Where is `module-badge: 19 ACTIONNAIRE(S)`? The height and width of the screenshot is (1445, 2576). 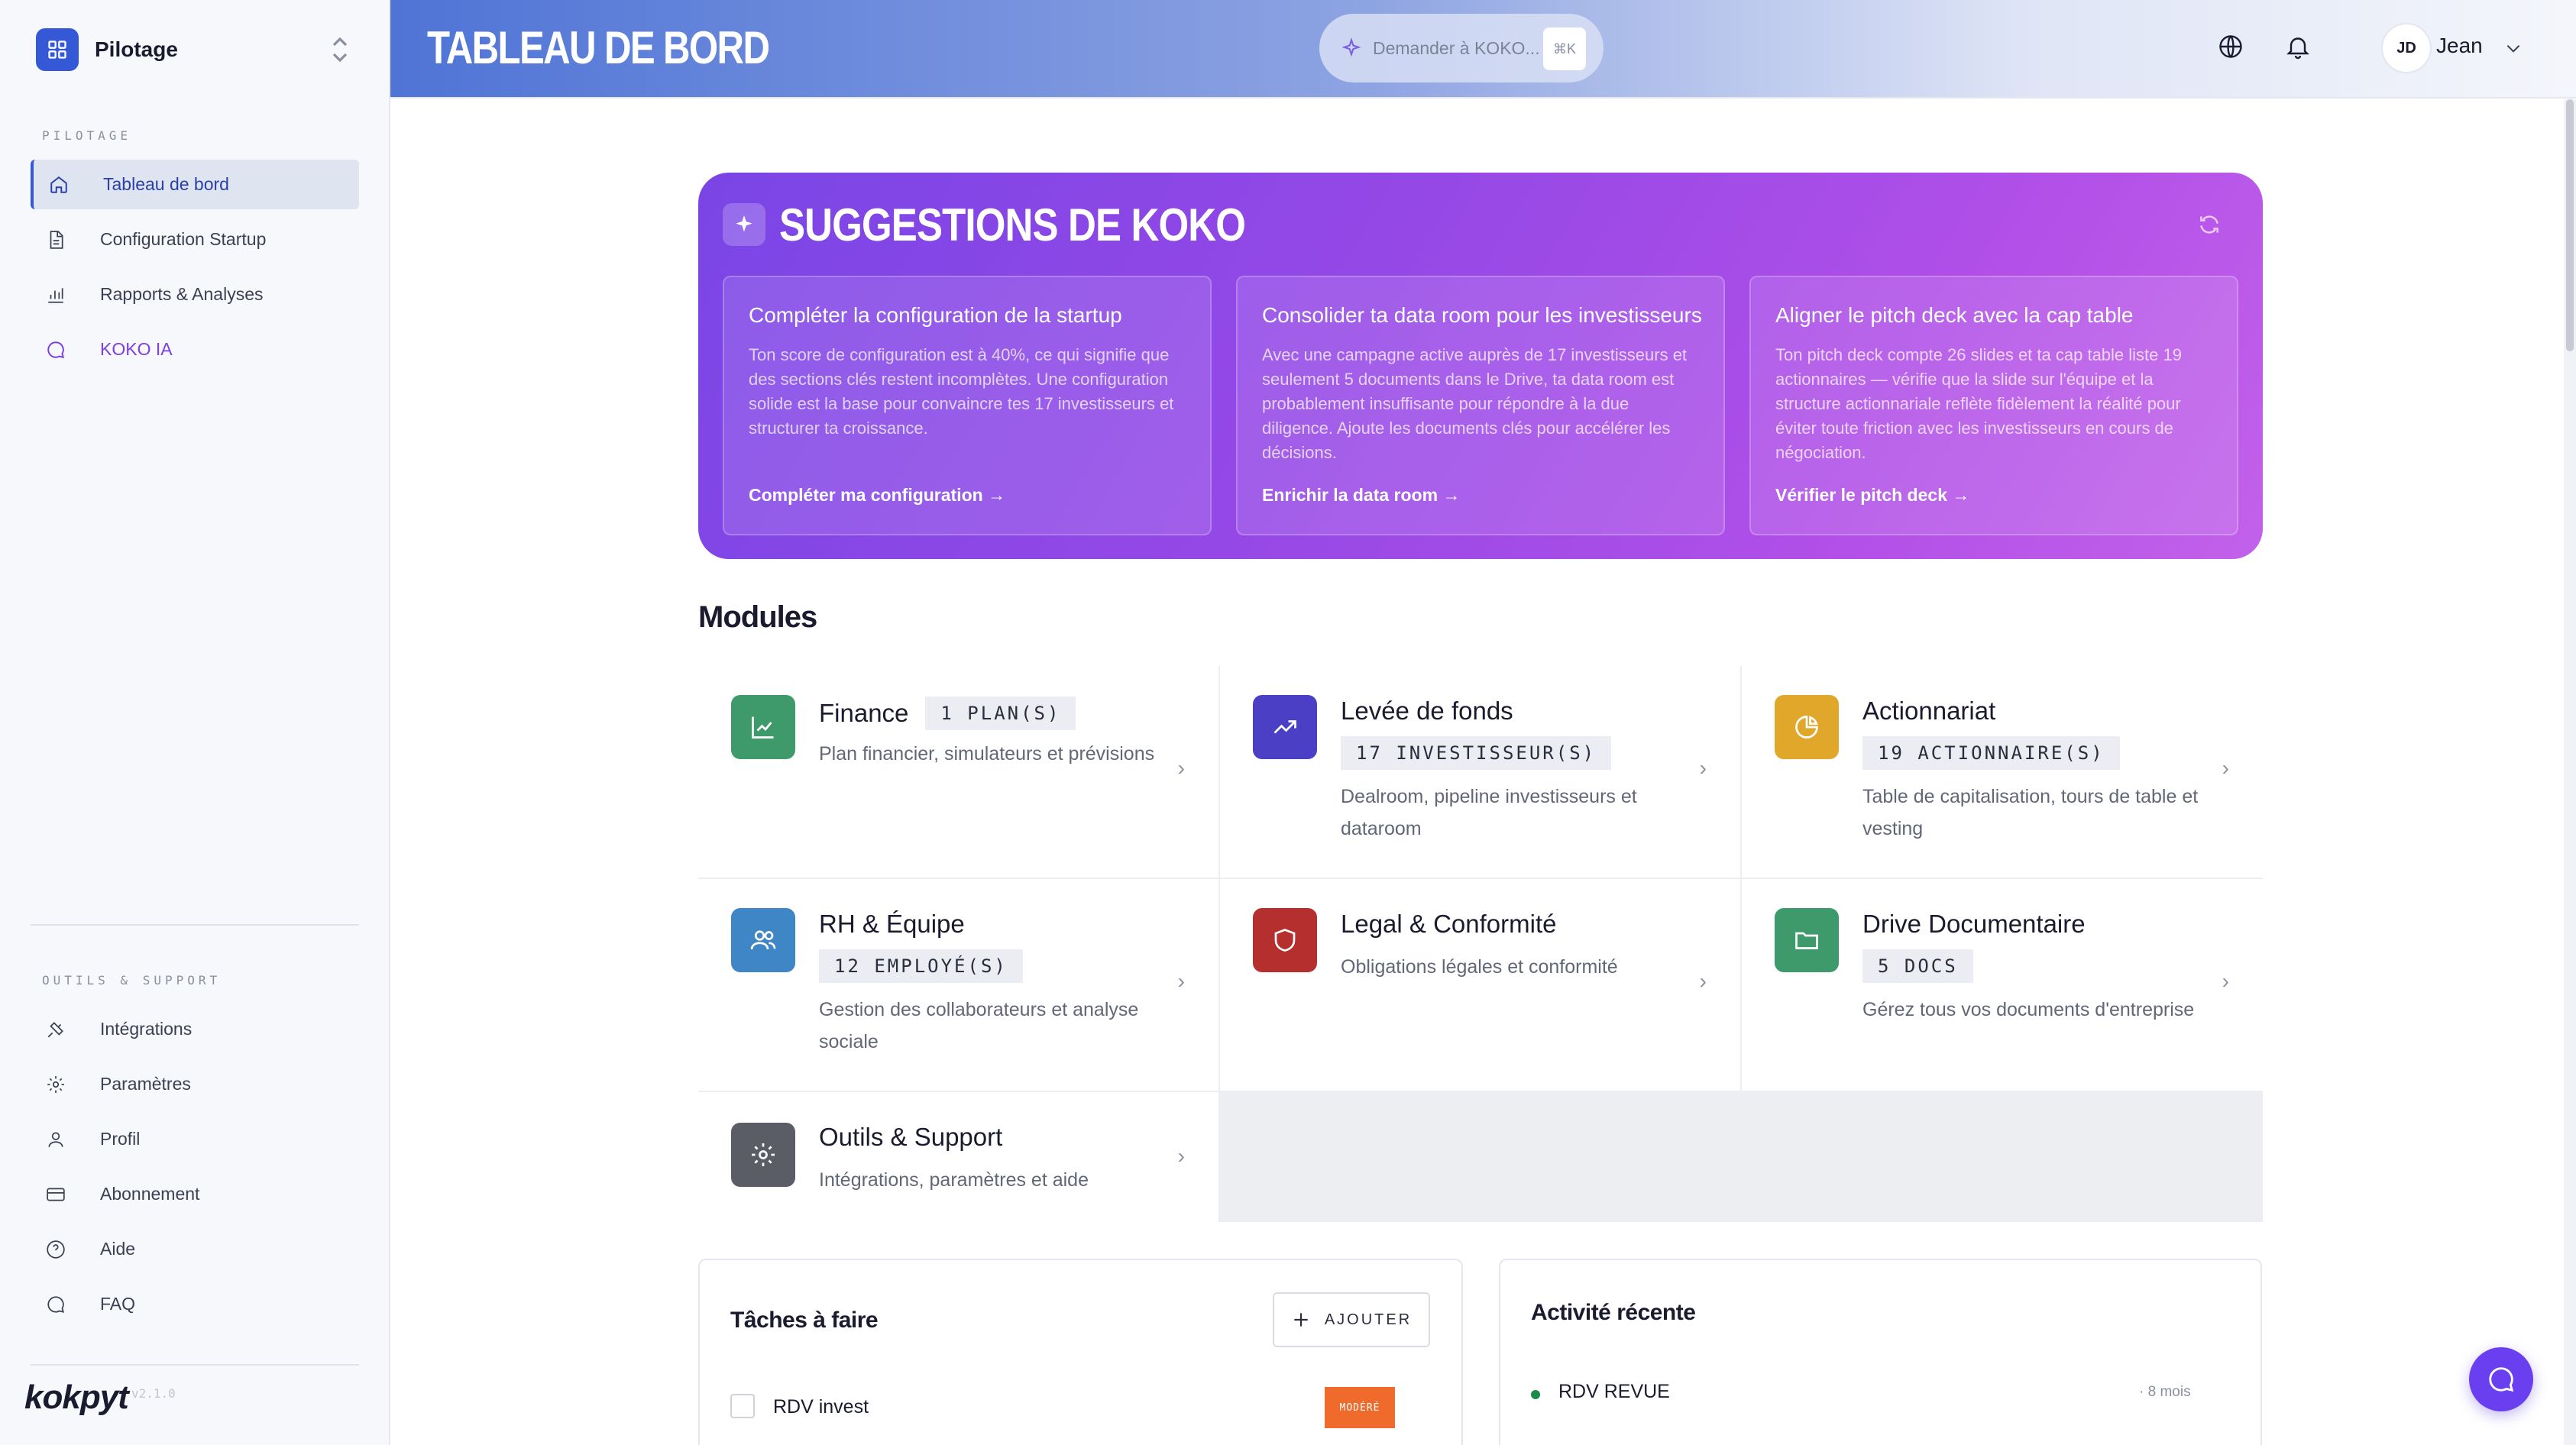 module-badge: 19 ACTIONNAIRE(S) is located at coordinates (1991, 753).